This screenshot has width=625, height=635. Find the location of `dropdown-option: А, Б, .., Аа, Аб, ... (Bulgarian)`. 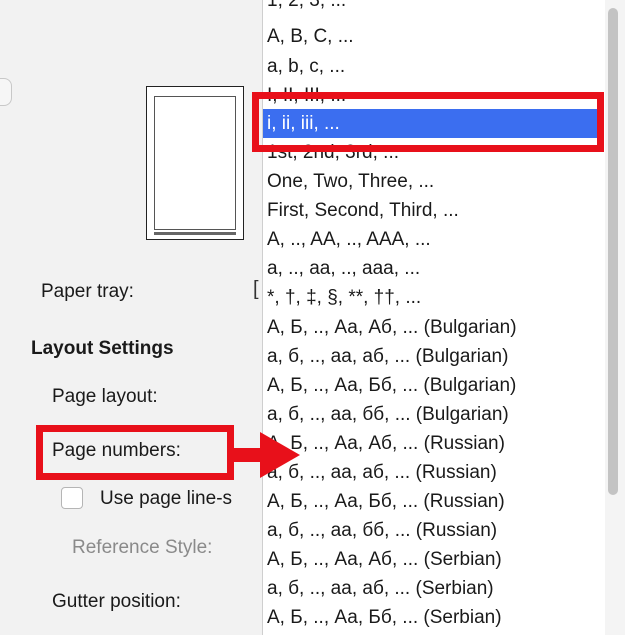

dropdown-option: А, Б, .., Аа, Аб, ... (Bulgarian) is located at coordinates (430, 327).